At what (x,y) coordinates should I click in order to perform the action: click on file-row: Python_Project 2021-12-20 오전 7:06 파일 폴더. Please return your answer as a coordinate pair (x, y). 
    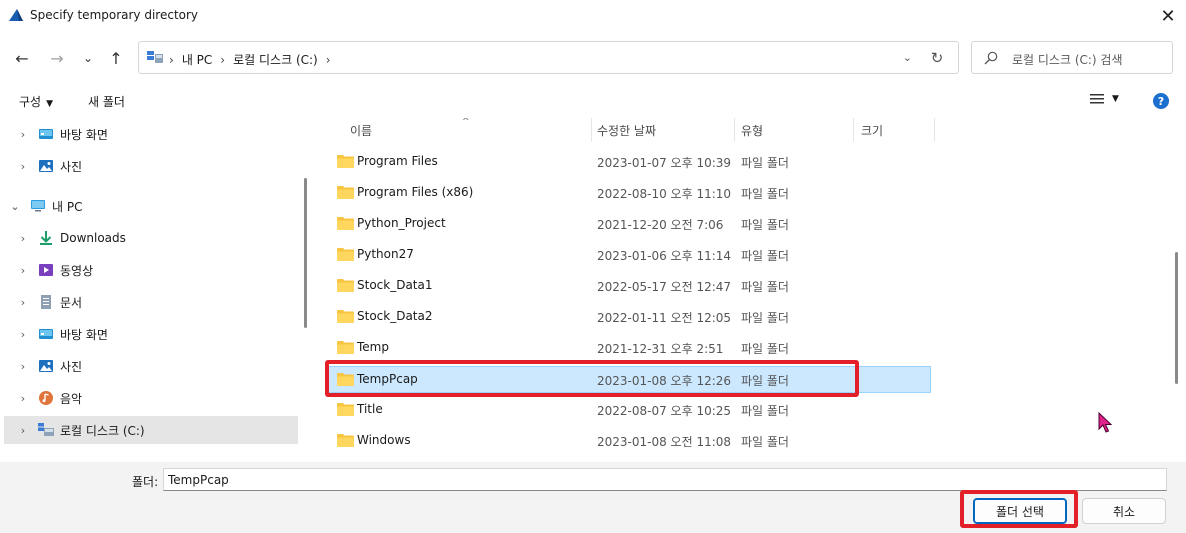
    Looking at the image, I should click on (586, 223).